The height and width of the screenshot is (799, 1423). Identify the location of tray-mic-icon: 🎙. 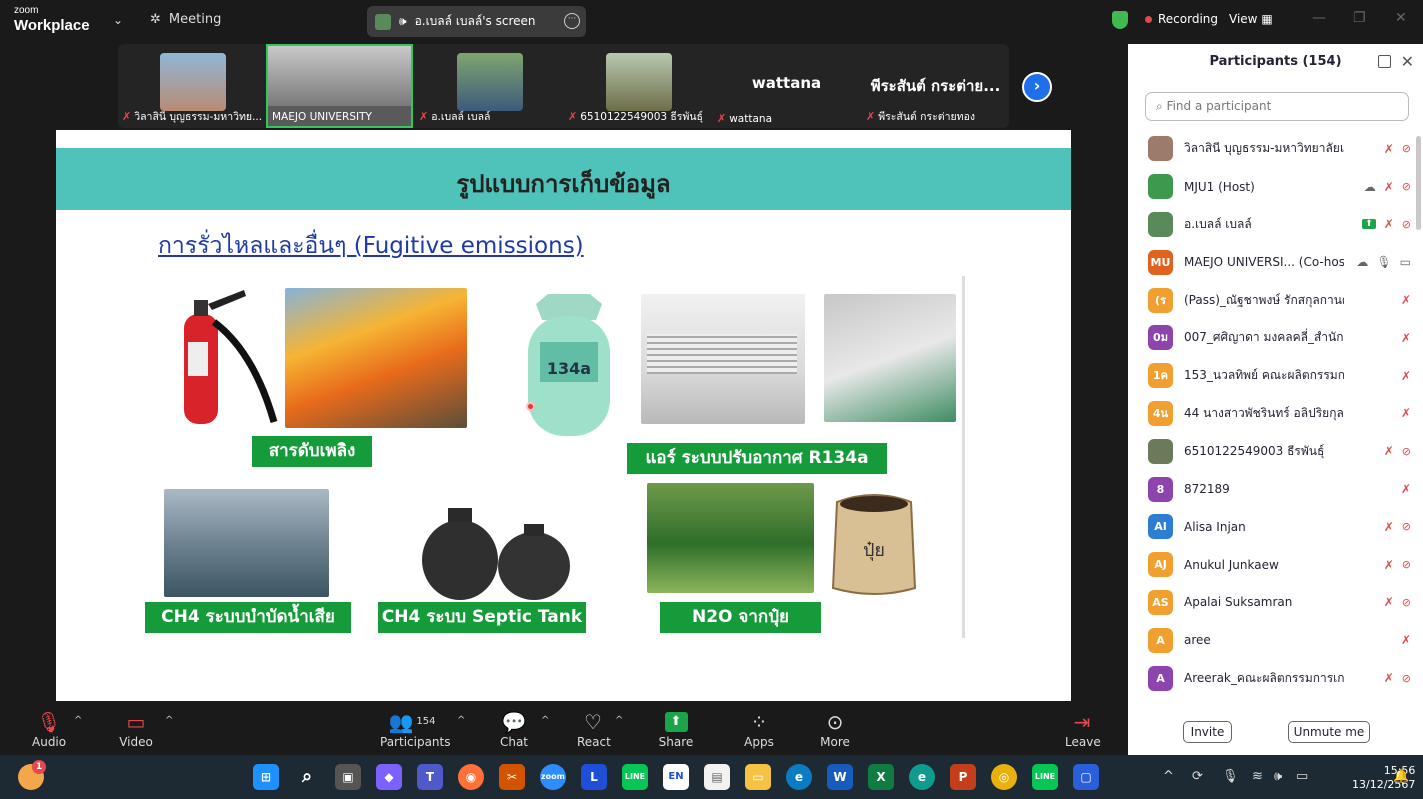
(1230, 776).